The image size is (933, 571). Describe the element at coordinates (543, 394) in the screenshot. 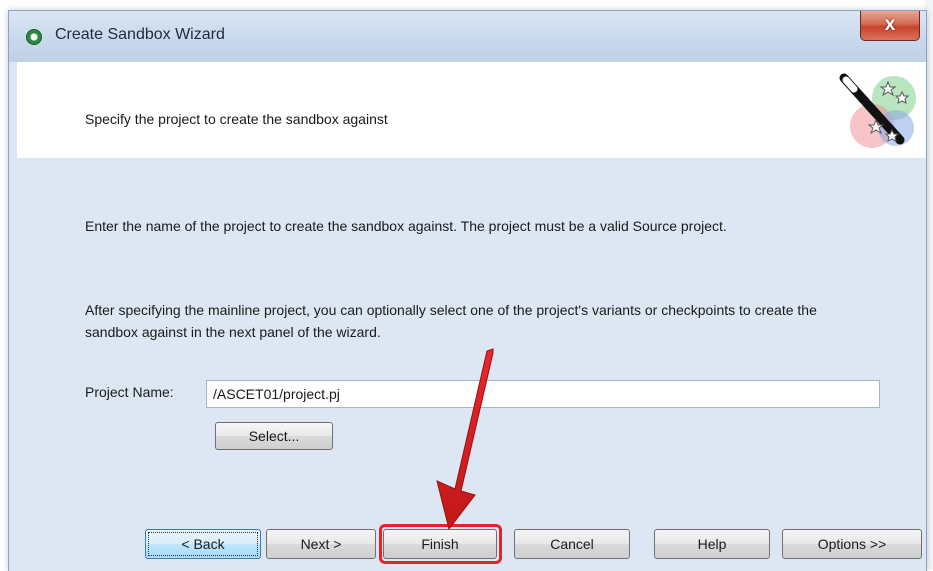

I see `project-name-input` at that location.